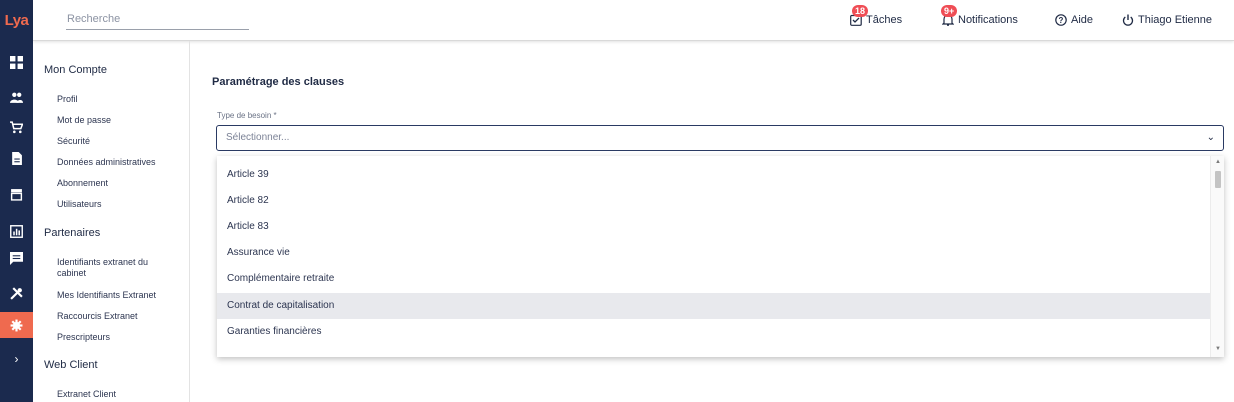 This screenshot has height=402, width=1234. Describe the element at coordinates (157, 20) in the screenshot. I see `search-input: Recherche` at that location.